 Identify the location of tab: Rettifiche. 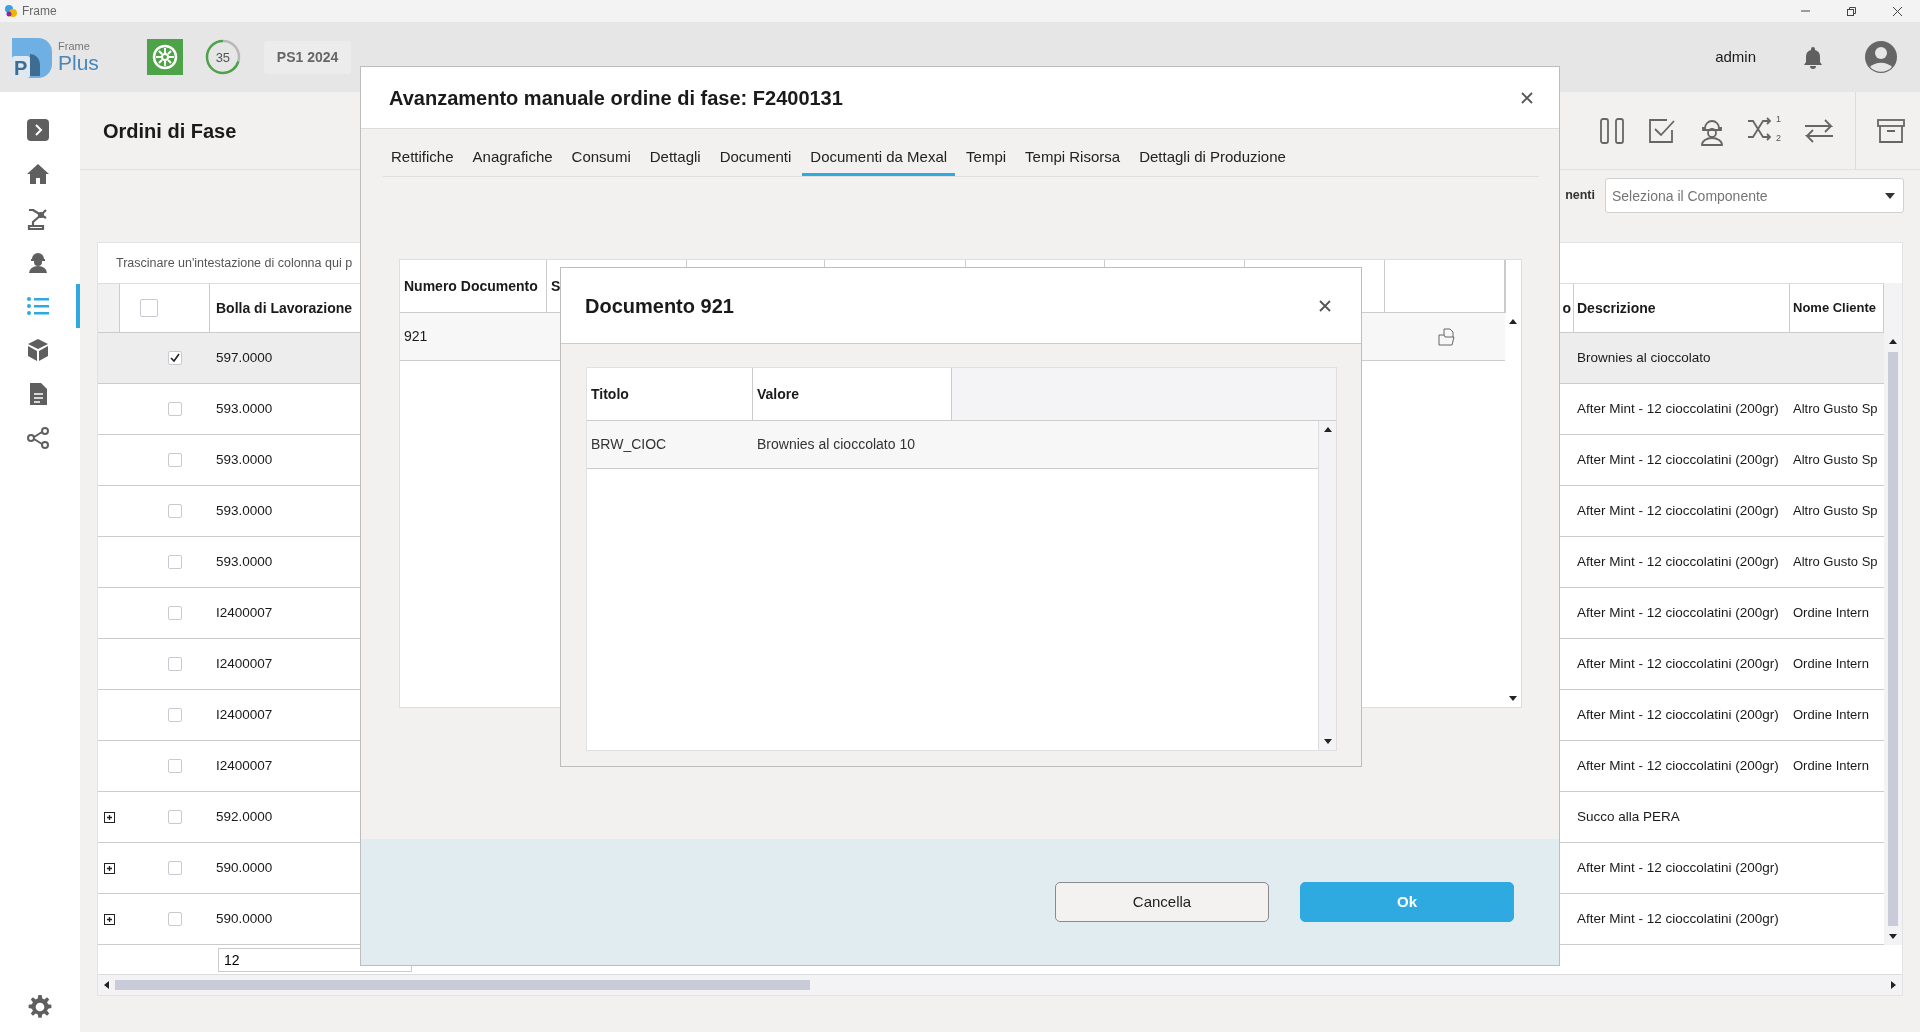
(422, 158).